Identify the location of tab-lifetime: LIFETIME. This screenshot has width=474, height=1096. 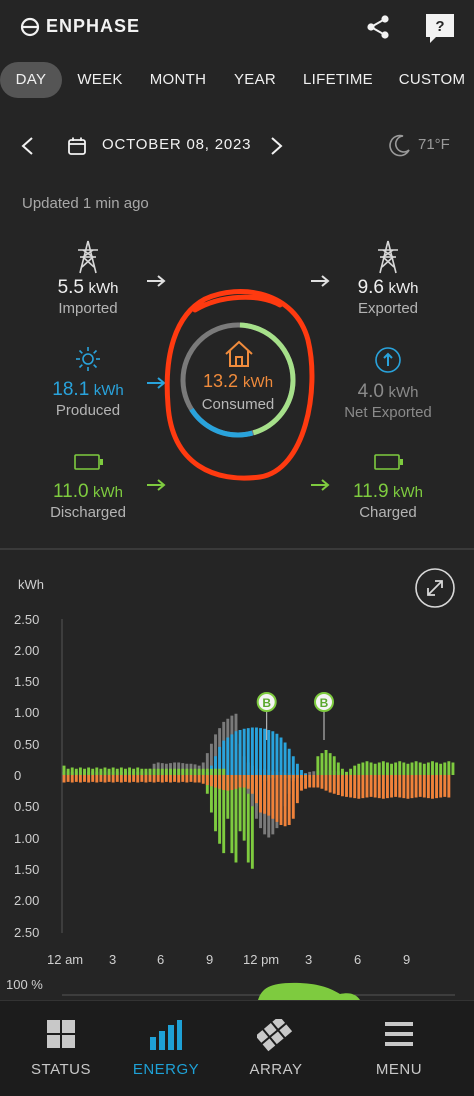
(338, 80).